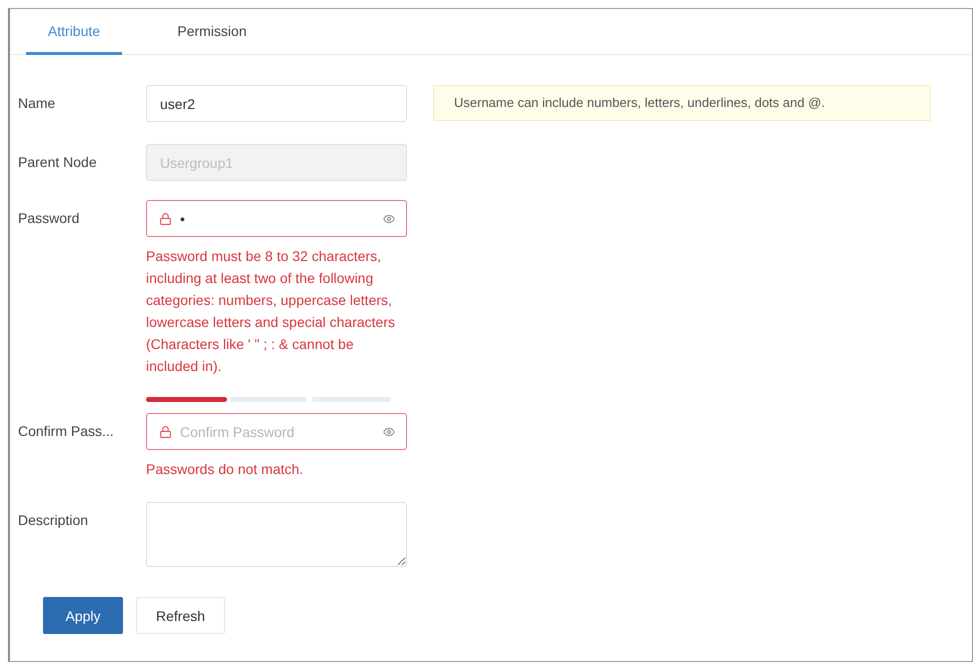 This screenshot has height=668, width=973. Describe the element at coordinates (54, 520) in the screenshot. I see `field-label: Description` at that location.